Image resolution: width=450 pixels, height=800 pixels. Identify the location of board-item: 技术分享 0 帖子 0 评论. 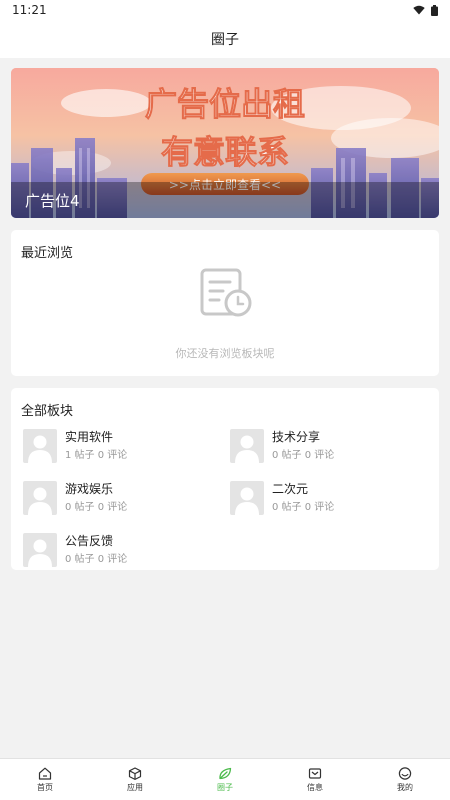
(333, 446).